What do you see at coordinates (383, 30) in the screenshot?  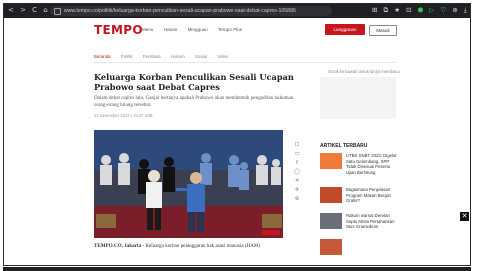 I see `login-button: Masuk` at bounding box center [383, 30].